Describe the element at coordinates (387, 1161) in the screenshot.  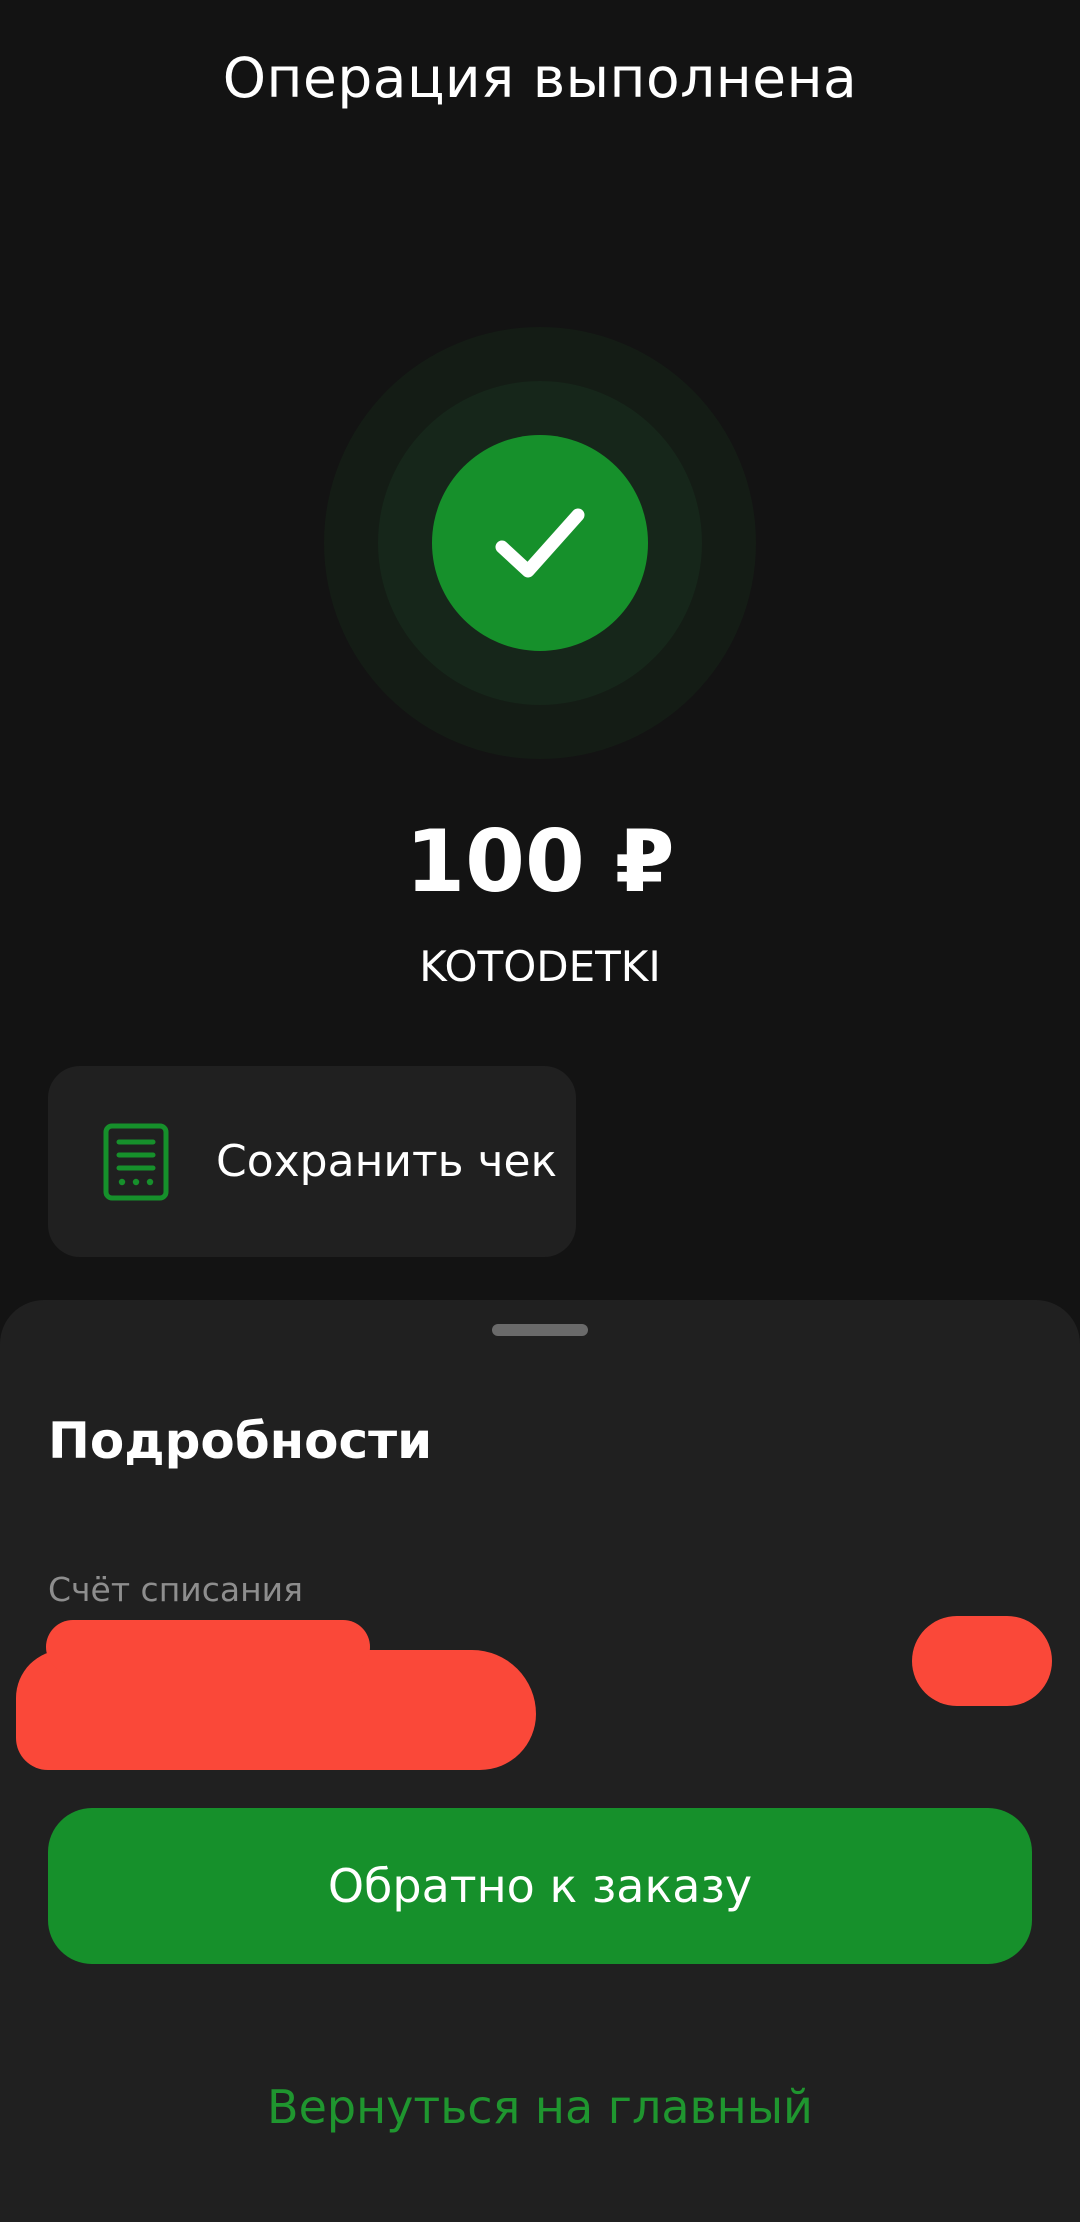
I see `save-receipt-label: Сохранить чек` at that location.